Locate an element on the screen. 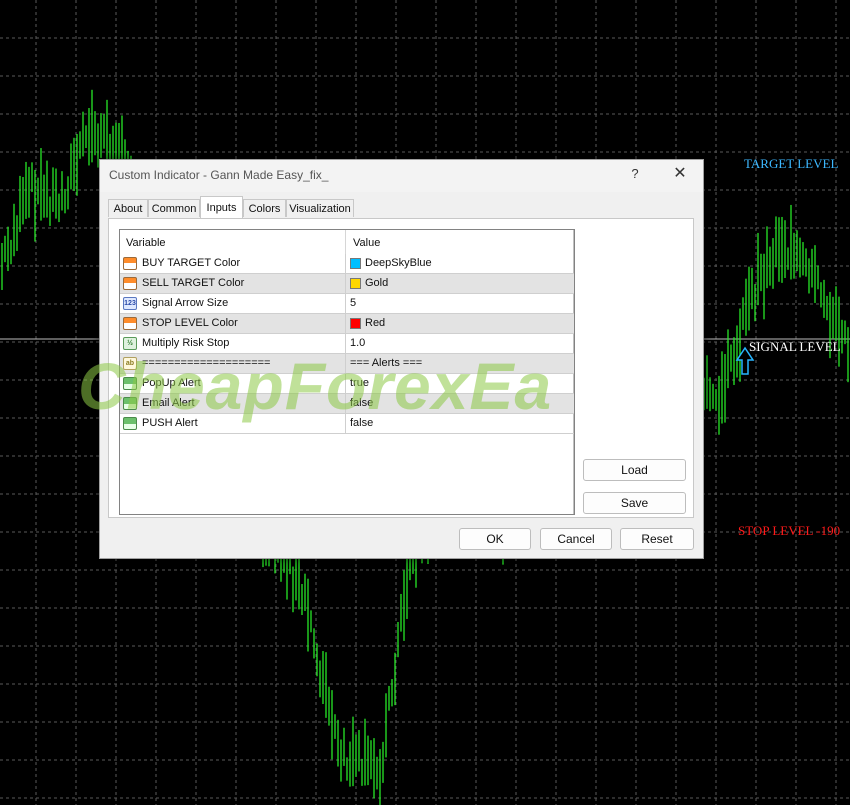 The height and width of the screenshot is (805, 850). variable-name: BUY TARGET Color is located at coordinates (191, 263).